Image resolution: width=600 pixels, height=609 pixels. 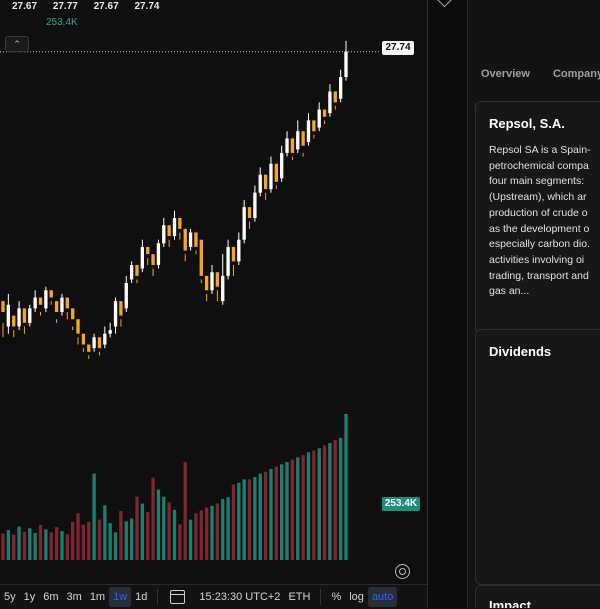 I want to click on tab-overview: Overview, so click(x=505, y=74).